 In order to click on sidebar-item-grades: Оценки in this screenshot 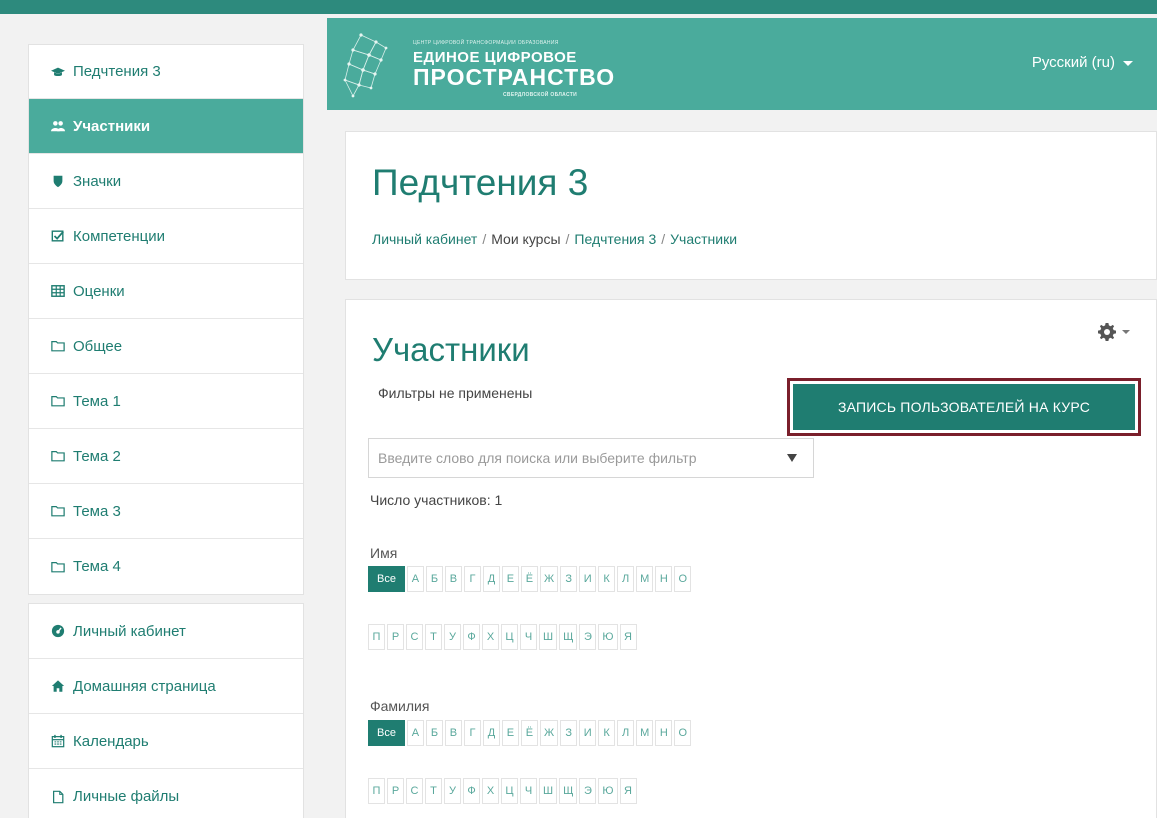, I will do `click(166, 291)`.